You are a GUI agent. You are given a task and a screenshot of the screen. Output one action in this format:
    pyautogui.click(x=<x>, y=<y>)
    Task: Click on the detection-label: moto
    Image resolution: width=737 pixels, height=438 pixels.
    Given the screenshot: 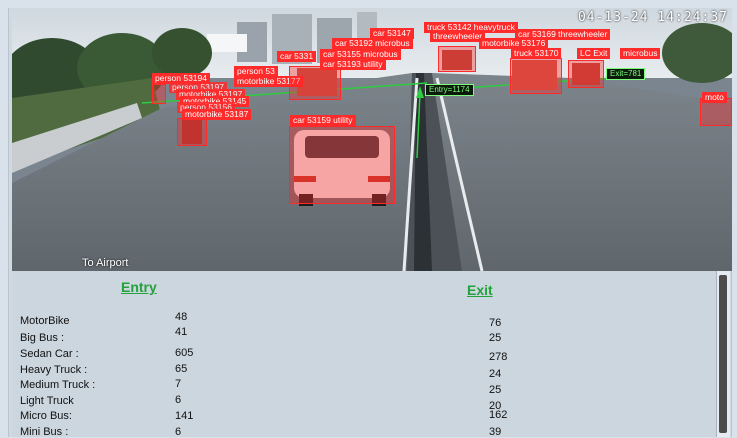 What is the action you would take?
    pyautogui.click(x=714, y=97)
    